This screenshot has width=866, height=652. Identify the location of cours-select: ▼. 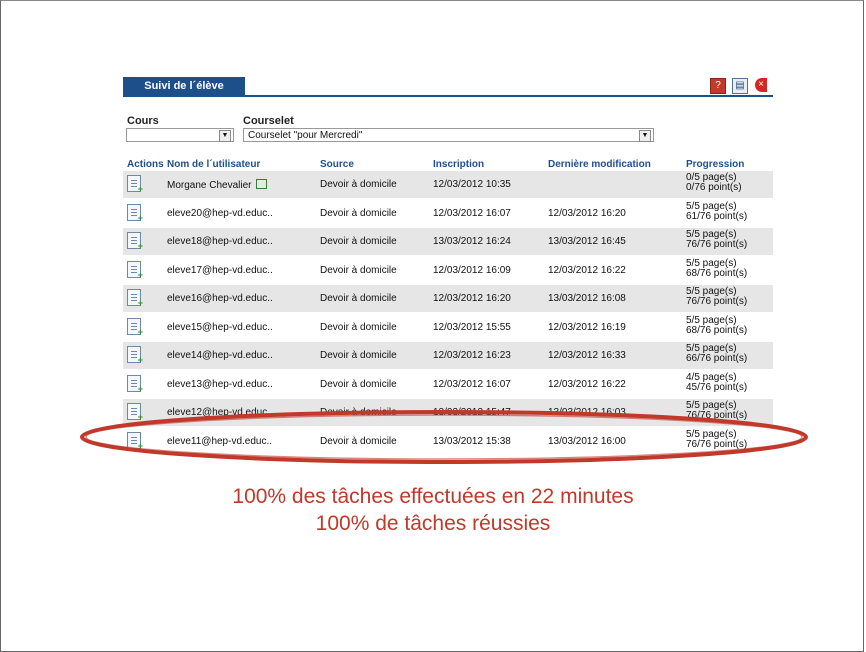
(180, 135).